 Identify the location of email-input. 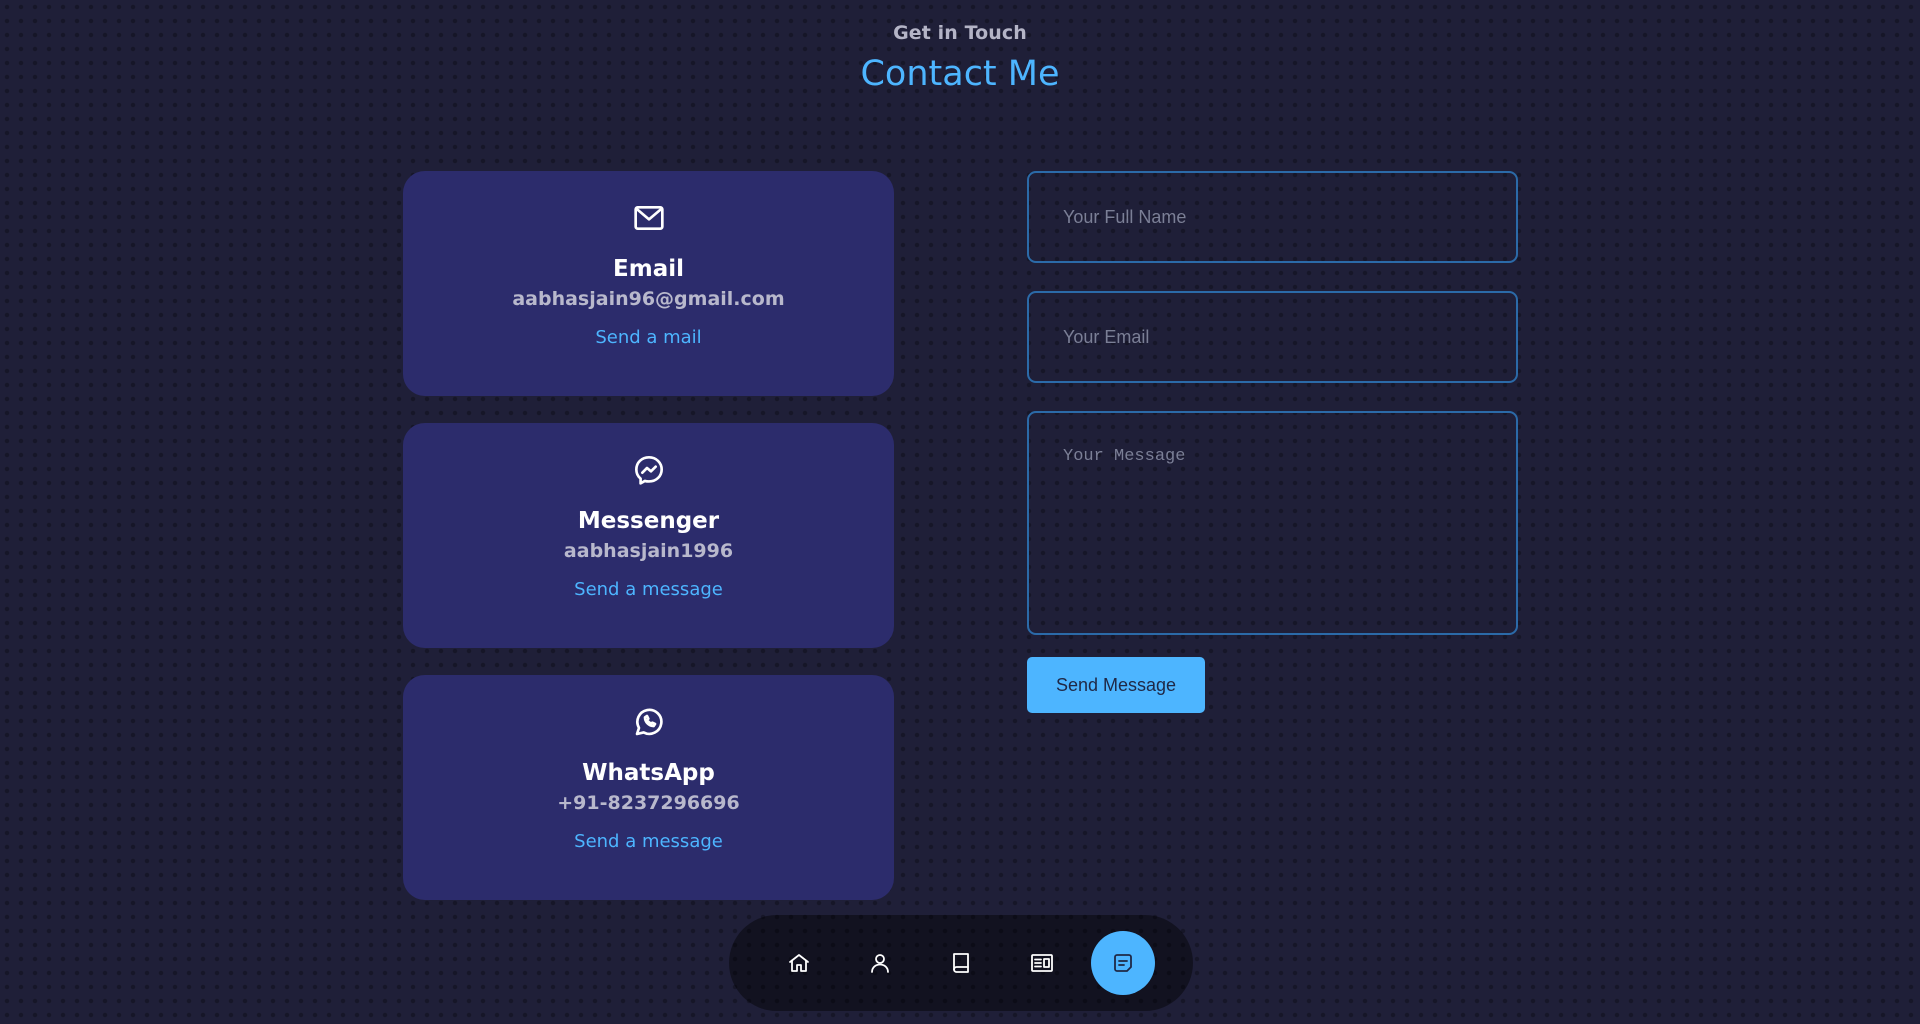
(1272, 337).